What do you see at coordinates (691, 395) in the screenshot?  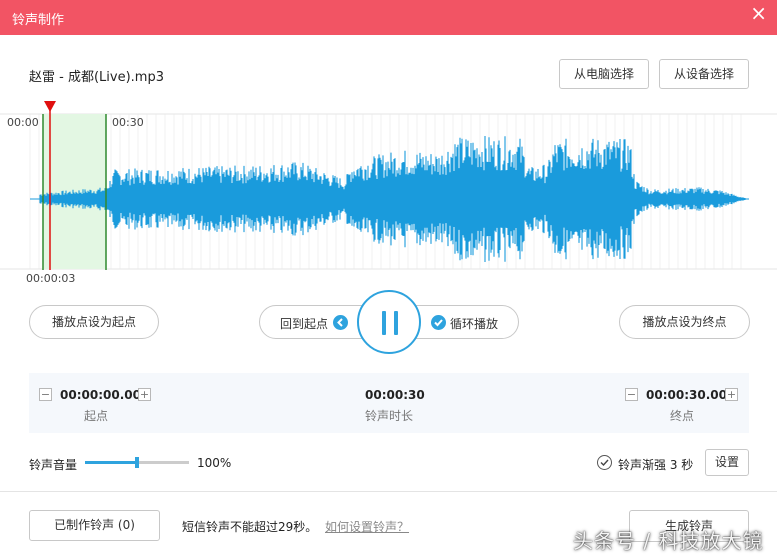 I see `end-time-value: 00:00:30.004` at bounding box center [691, 395].